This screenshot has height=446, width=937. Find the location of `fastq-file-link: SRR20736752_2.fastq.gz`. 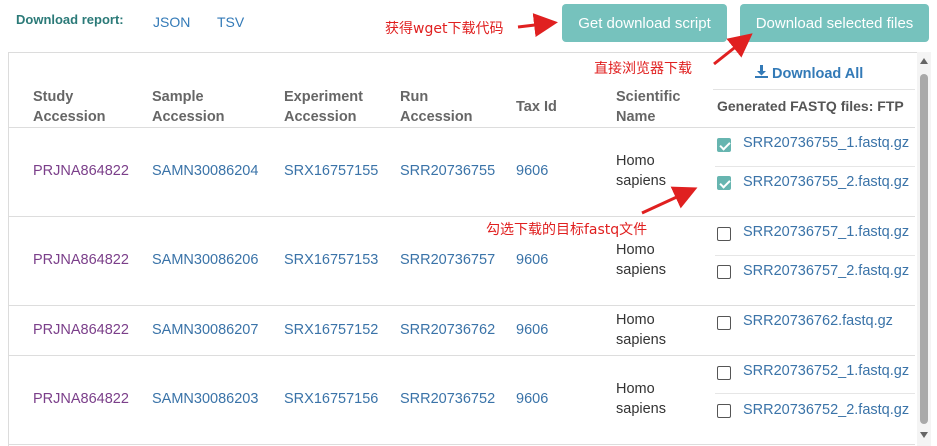

fastq-file-link: SRR20736752_2.fastq.gz is located at coordinates (826, 410).